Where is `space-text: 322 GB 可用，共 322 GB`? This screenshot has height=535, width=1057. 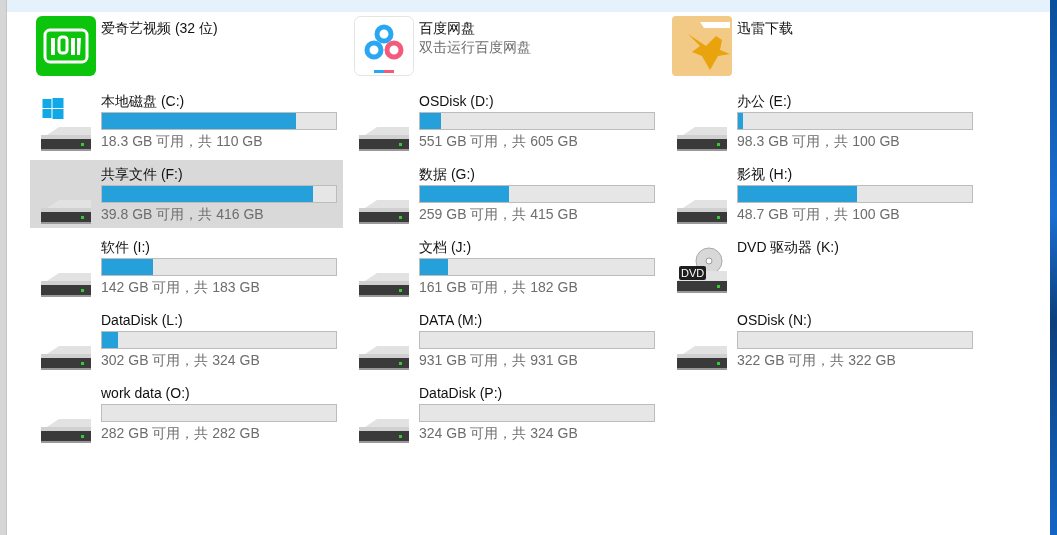
space-text: 322 GB 可用，共 322 GB is located at coordinates (817, 360).